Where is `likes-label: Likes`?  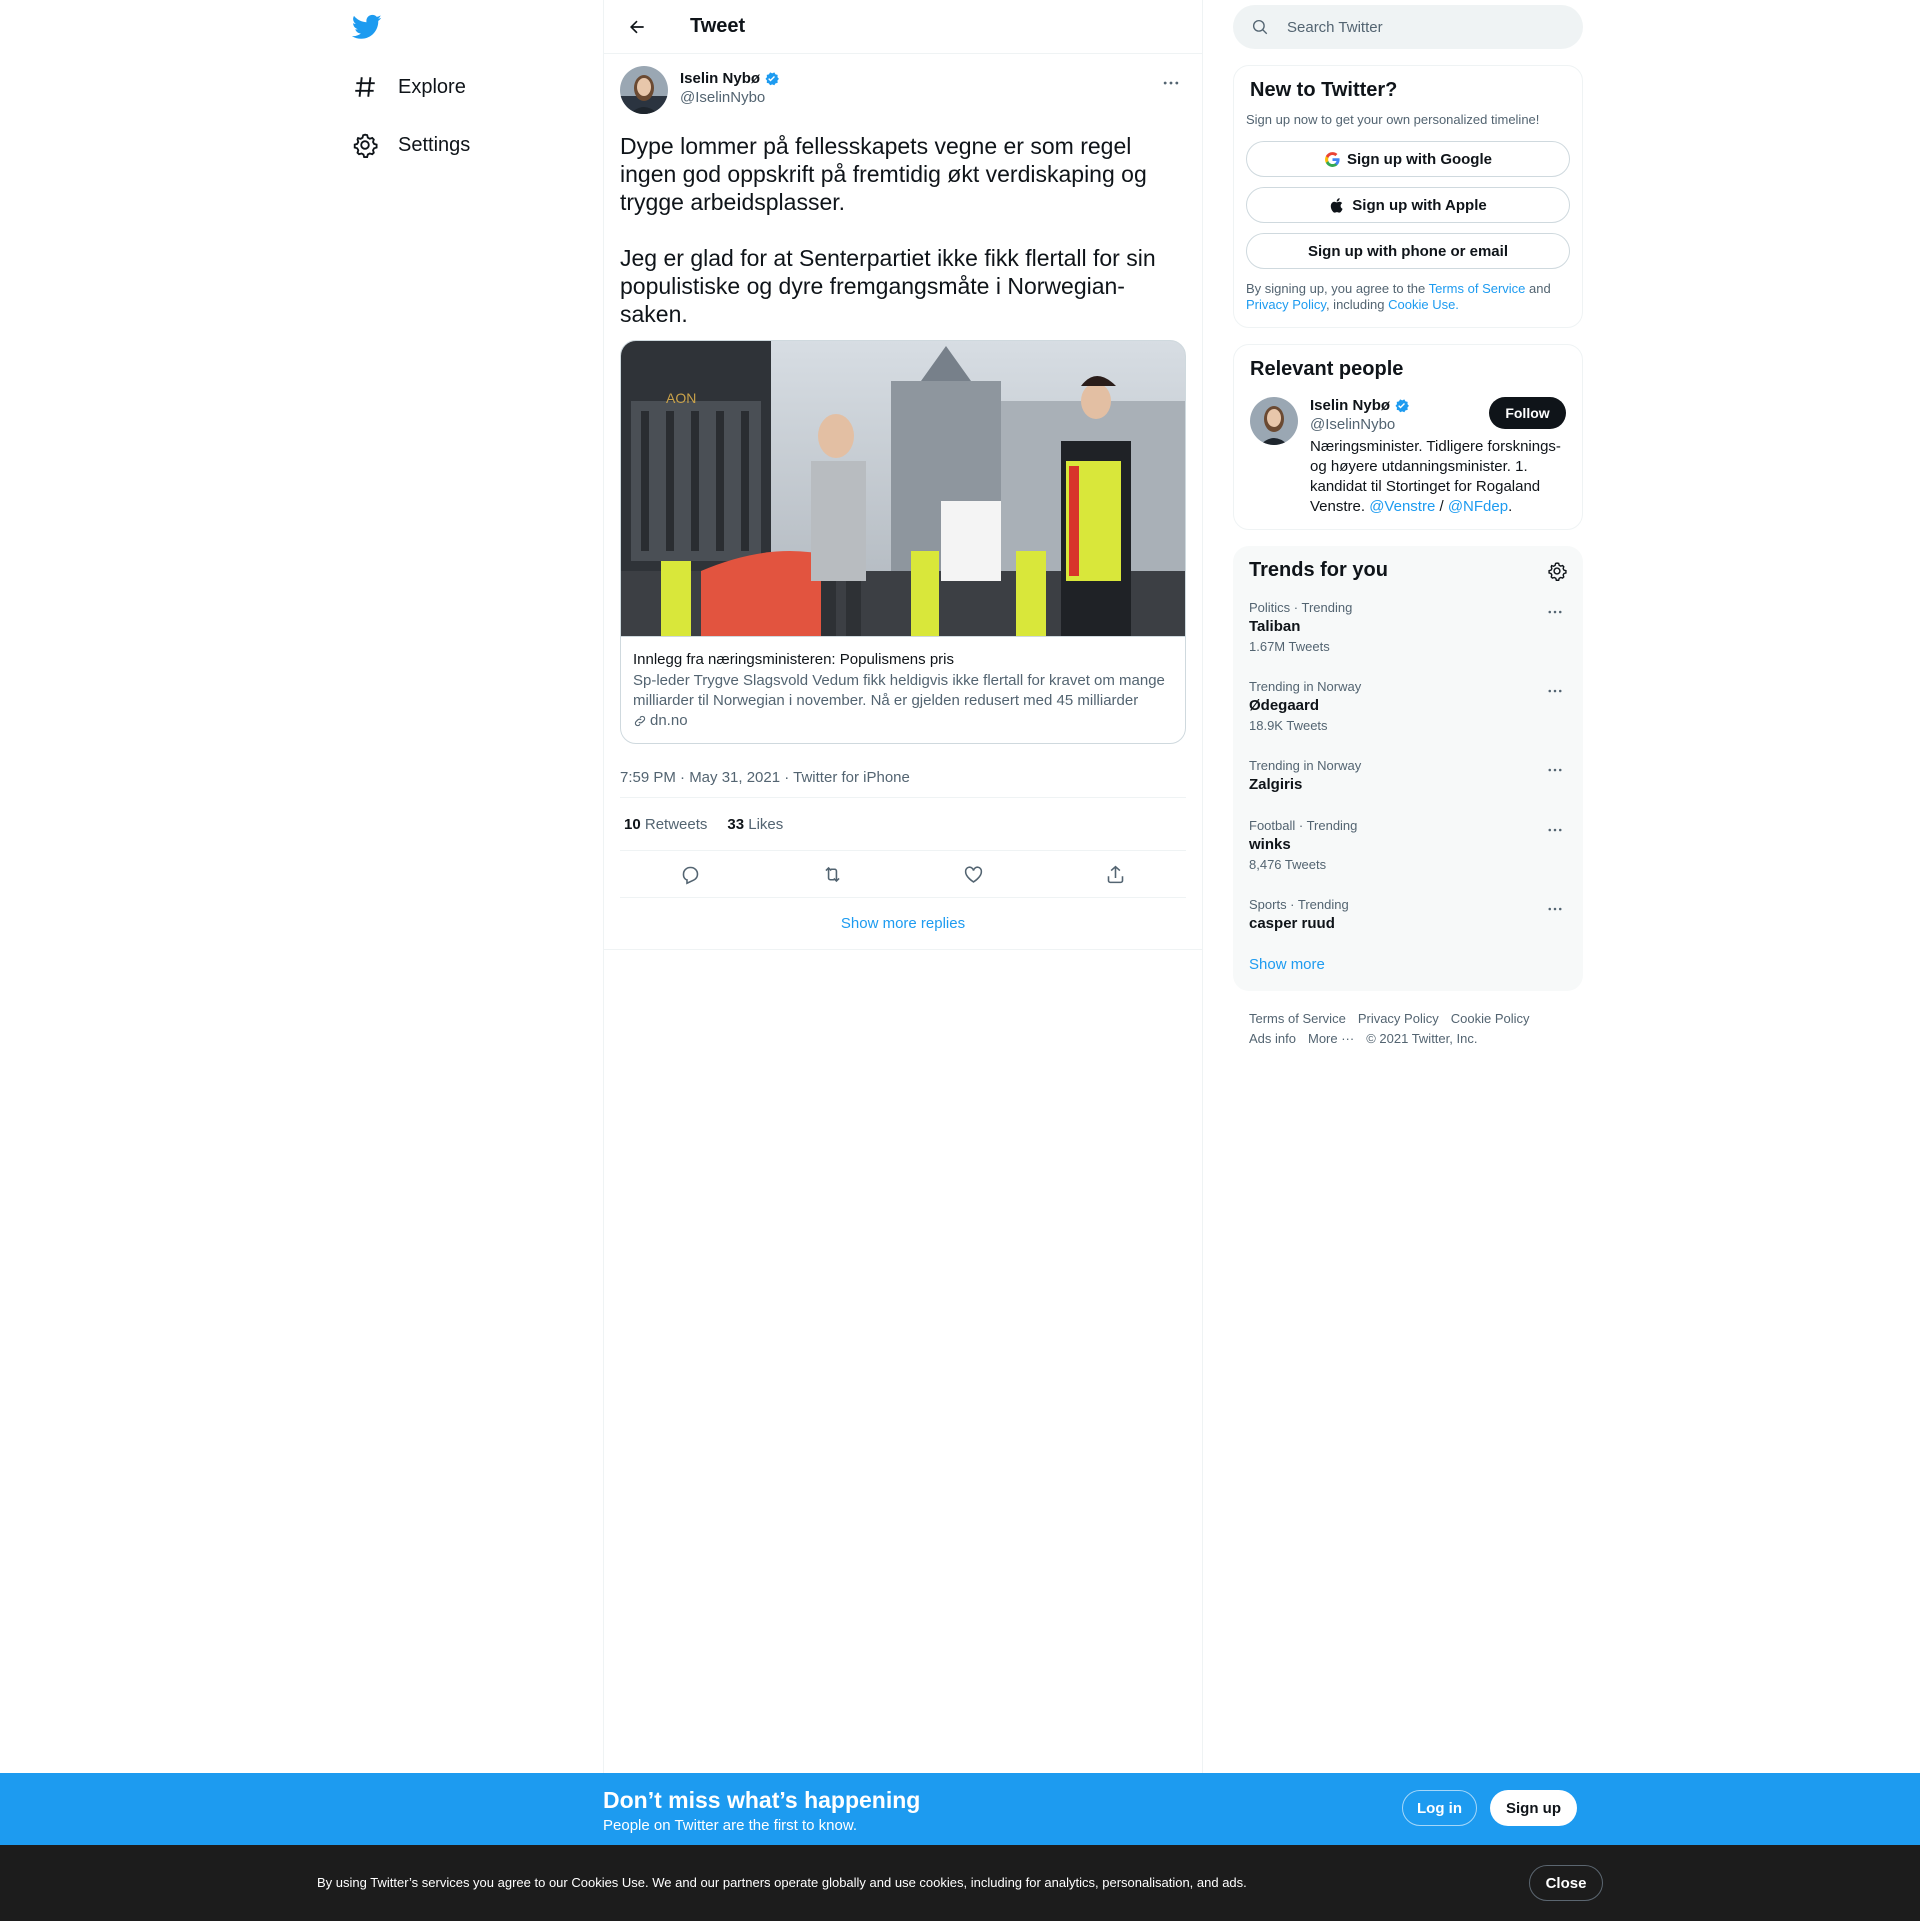
likes-label: Likes is located at coordinates (766, 824).